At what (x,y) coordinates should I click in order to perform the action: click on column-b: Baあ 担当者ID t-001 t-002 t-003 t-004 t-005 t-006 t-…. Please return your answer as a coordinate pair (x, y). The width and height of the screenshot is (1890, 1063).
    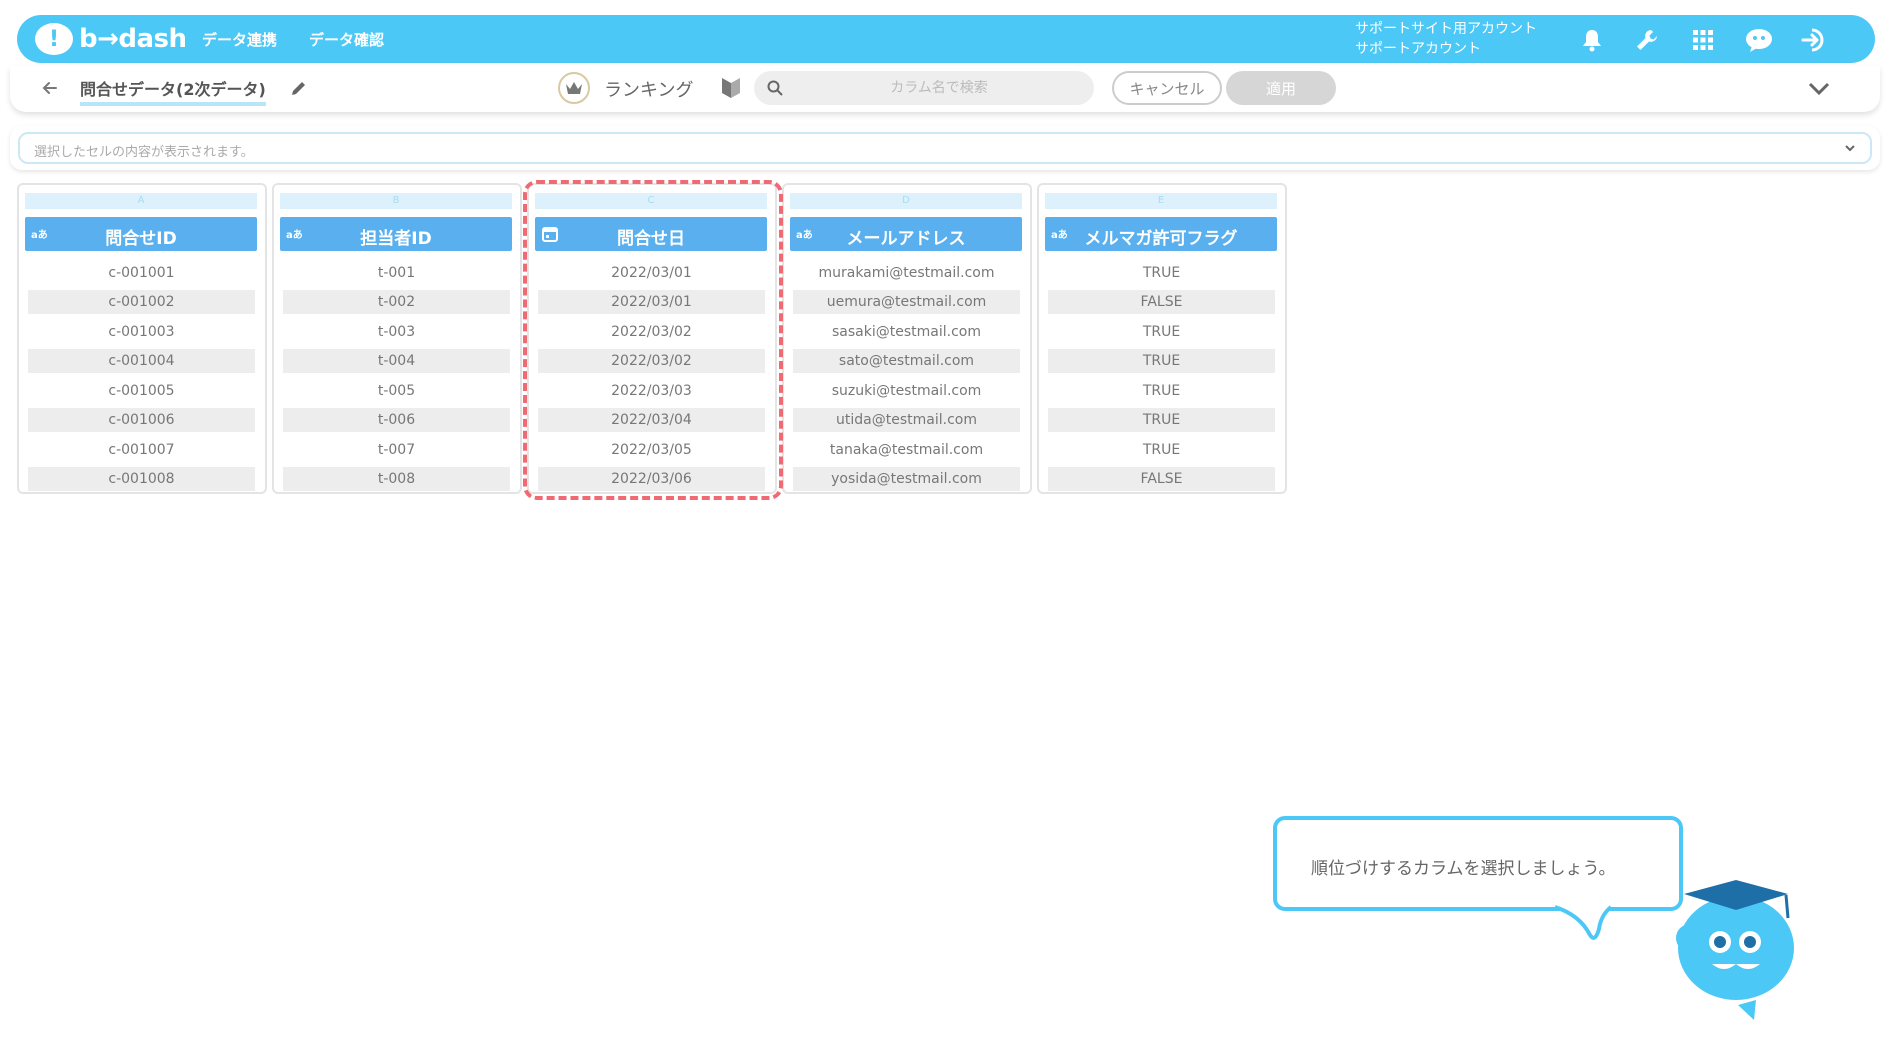
    Looking at the image, I should click on (397, 338).